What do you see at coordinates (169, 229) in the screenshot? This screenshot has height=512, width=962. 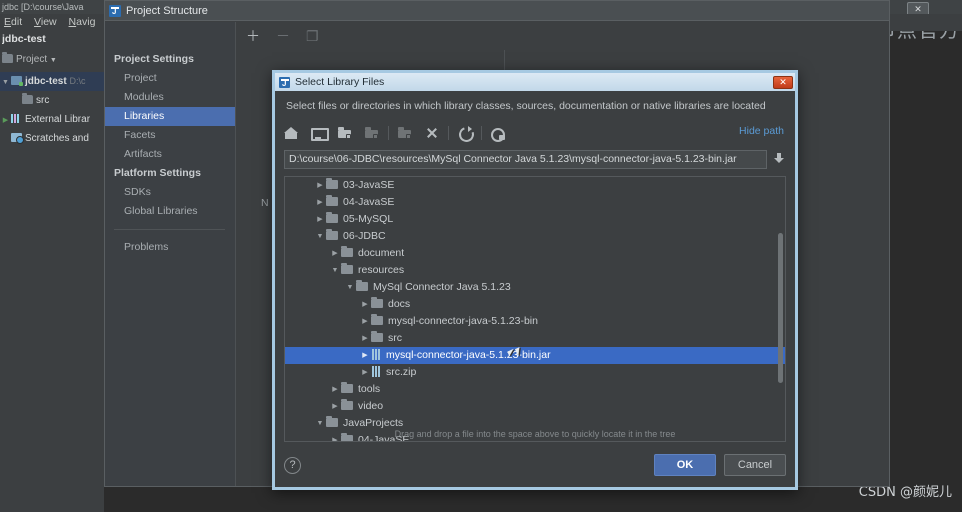 I see `sidebar-divider` at bounding box center [169, 229].